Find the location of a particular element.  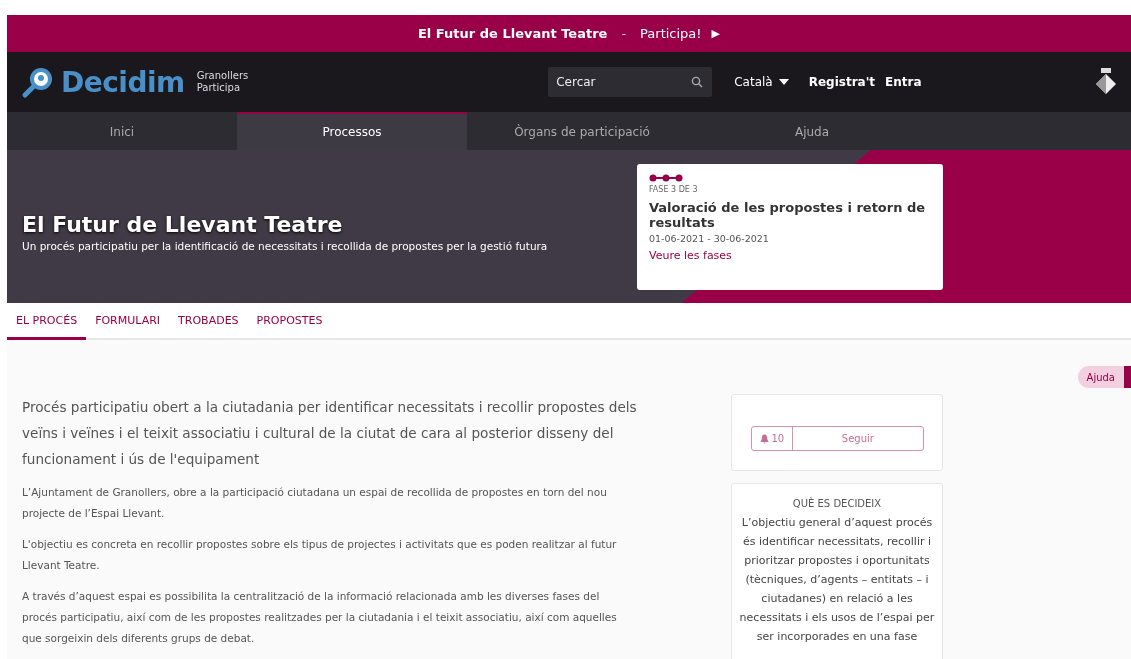

help-button: Ajuda is located at coordinates (1104, 377).